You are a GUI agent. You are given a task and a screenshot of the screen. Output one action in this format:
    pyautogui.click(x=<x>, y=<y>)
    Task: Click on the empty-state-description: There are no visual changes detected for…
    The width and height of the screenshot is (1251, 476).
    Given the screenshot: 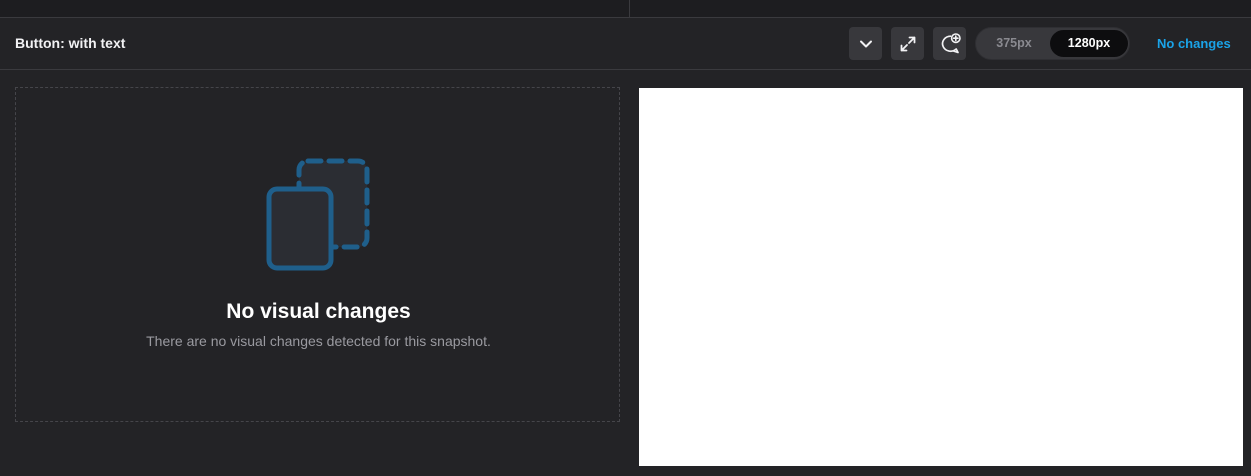 What is the action you would take?
    pyautogui.click(x=318, y=341)
    